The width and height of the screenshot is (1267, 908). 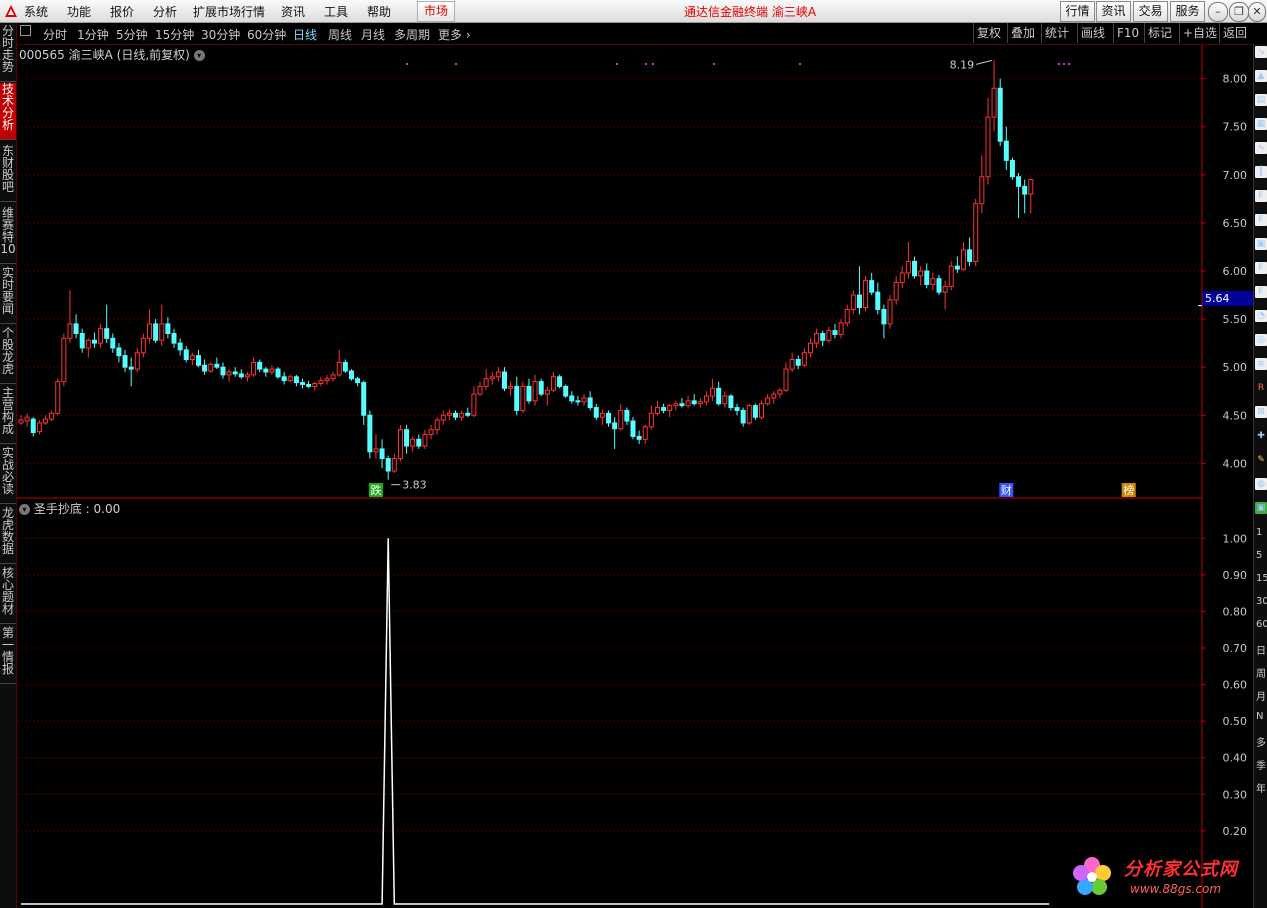 I want to click on menu-analysis: 分析, so click(x=165, y=11).